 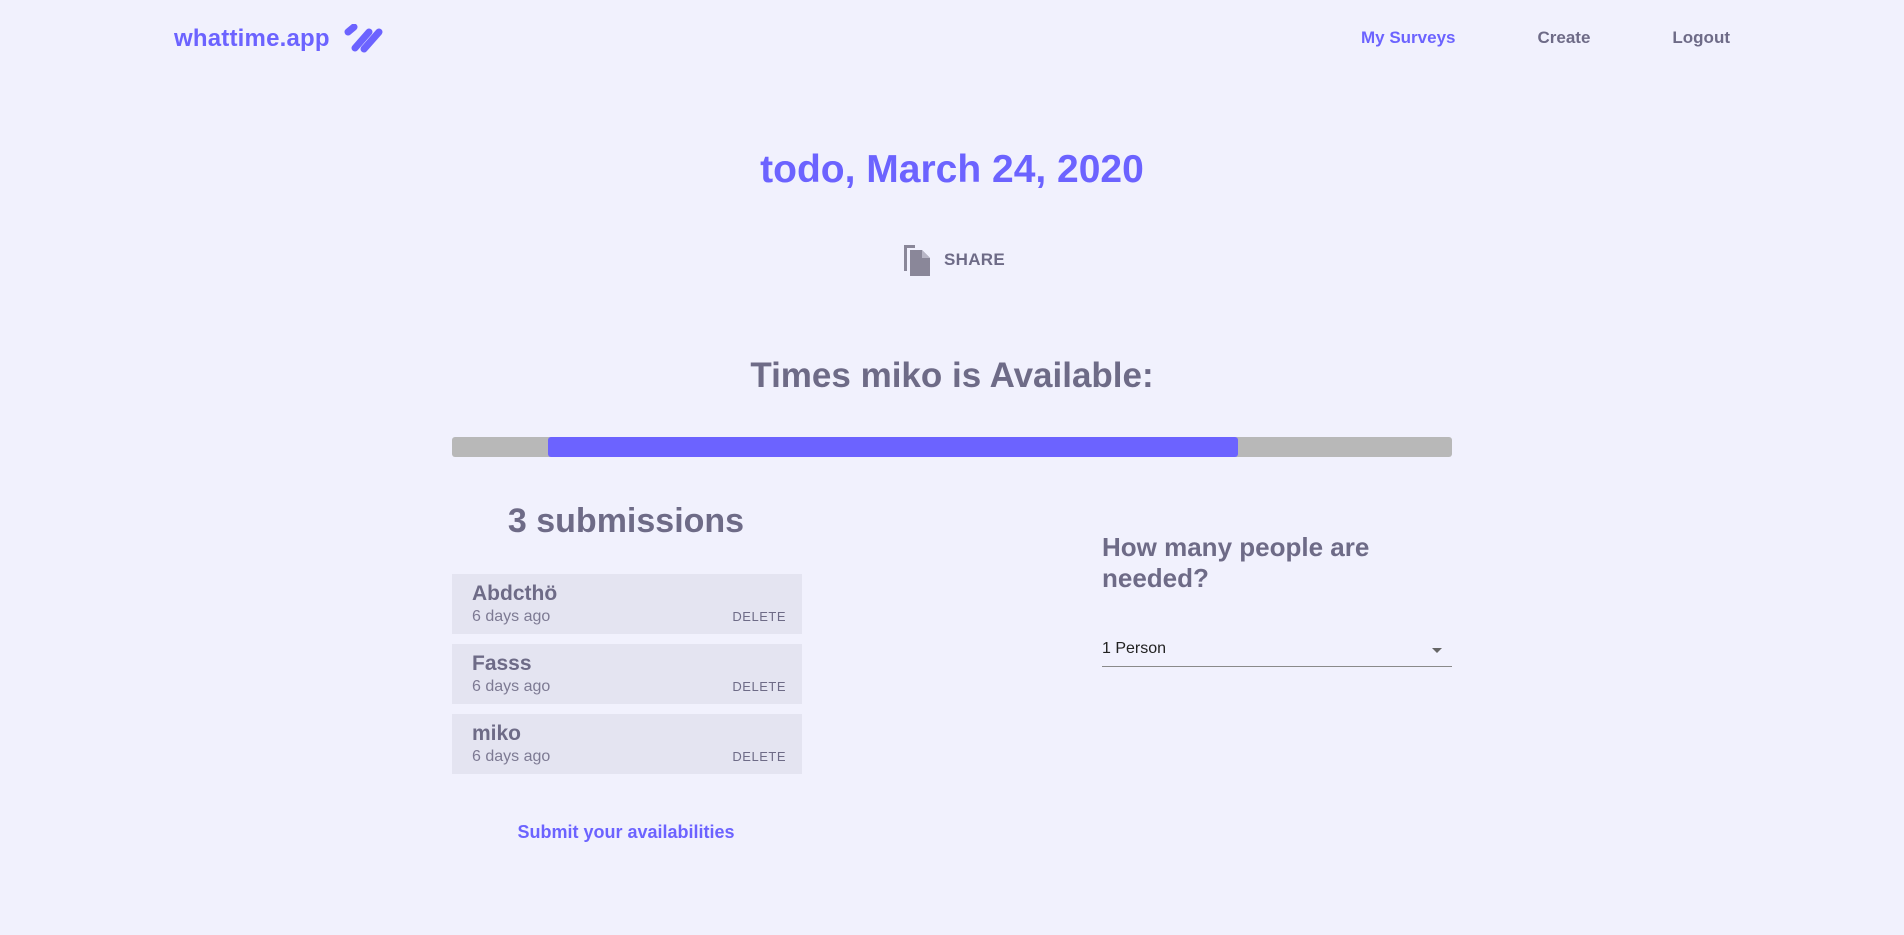 What do you see at coordinates (893, 447) in the screenshot?
I see `availability-range-bar` at bounding box center [893, 447].